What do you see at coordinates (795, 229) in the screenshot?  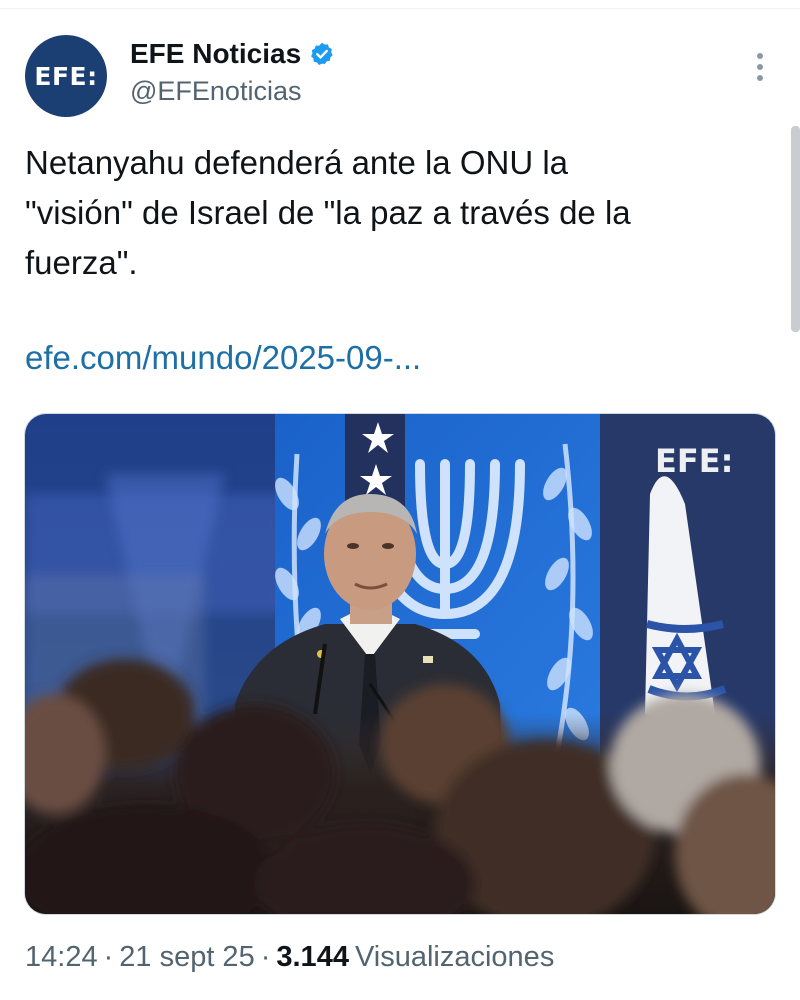 I see `scrollbar` at bounding box center [795, 229].